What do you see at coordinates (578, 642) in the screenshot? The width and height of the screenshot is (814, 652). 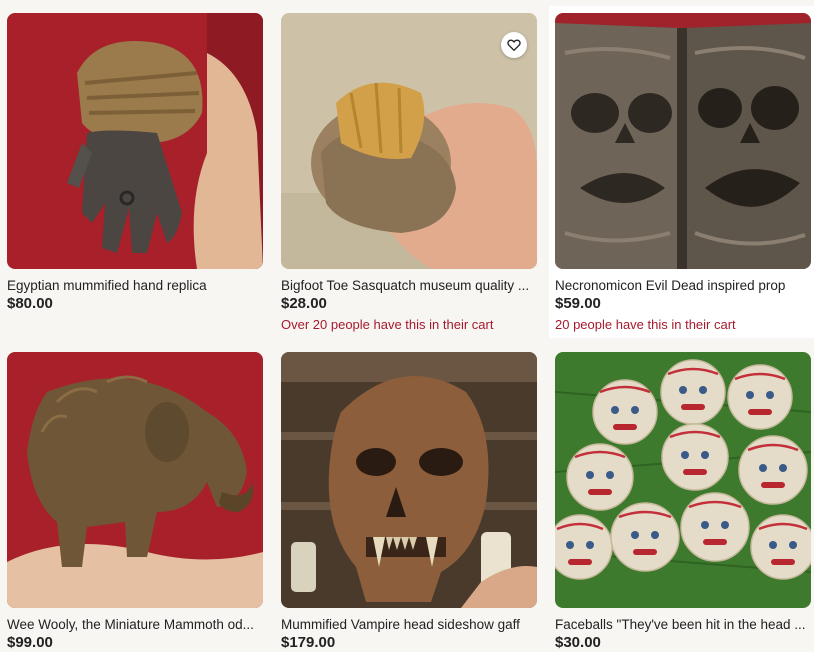 I see `listing-price: $30.00` at bounding box center [578, 642].